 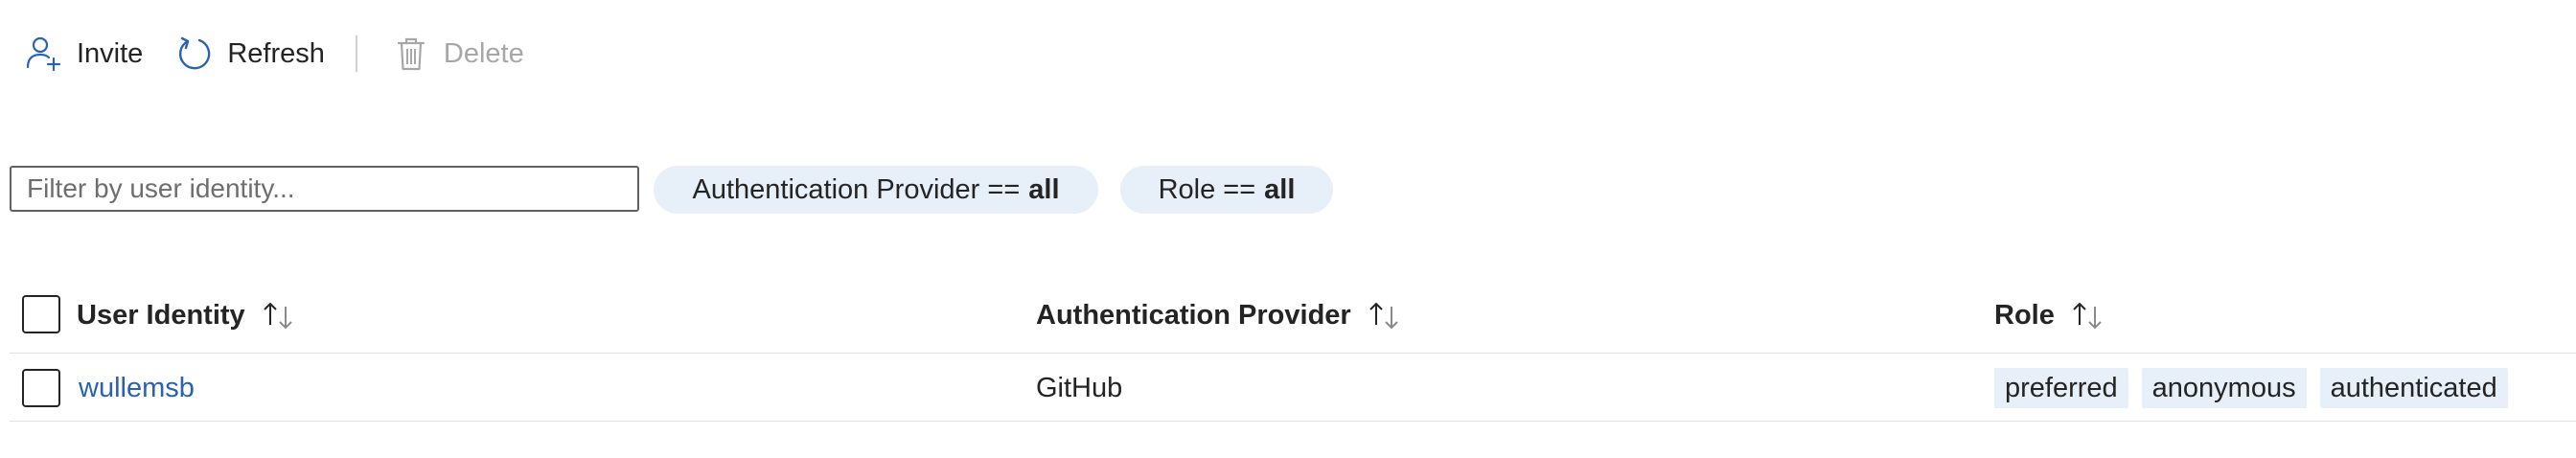 I want to click on refresh-button: Refresh, so click(x=250, y=54).